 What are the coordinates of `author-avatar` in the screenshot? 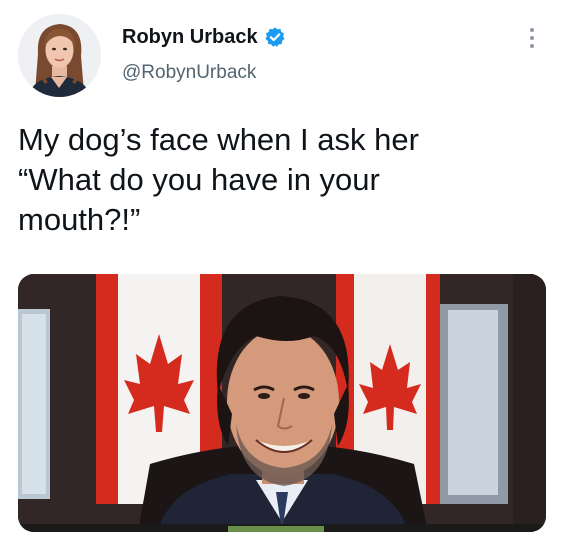 It's located at (59, 55).